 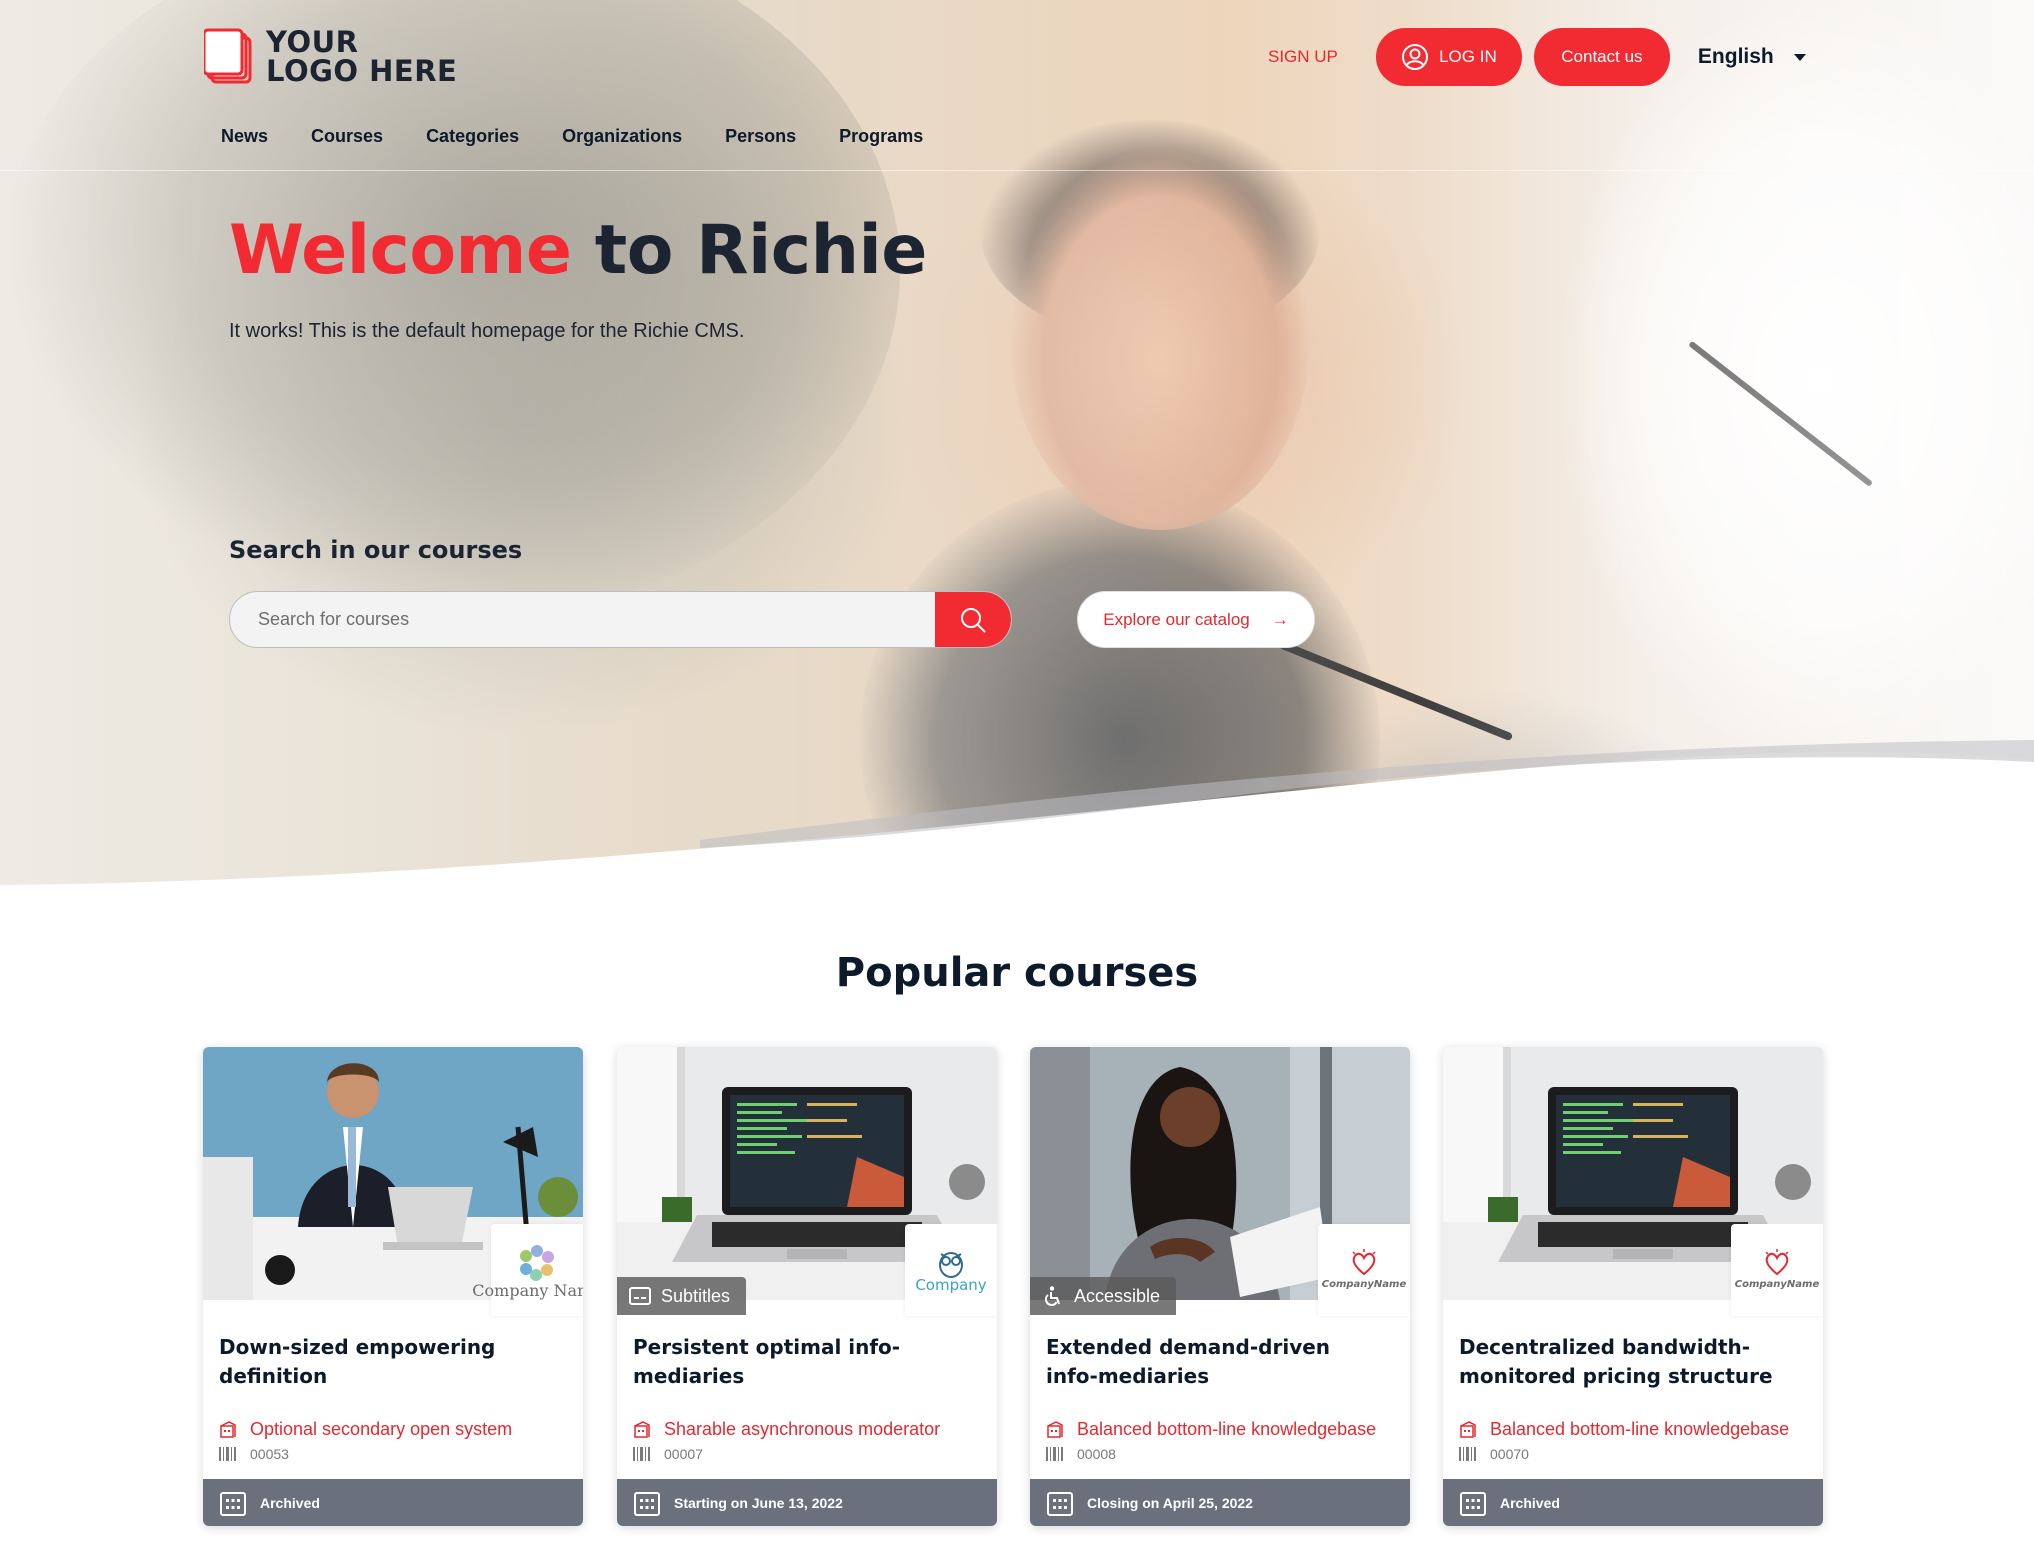 I want to click on language-selector: English, so click(x=1752, y=57).